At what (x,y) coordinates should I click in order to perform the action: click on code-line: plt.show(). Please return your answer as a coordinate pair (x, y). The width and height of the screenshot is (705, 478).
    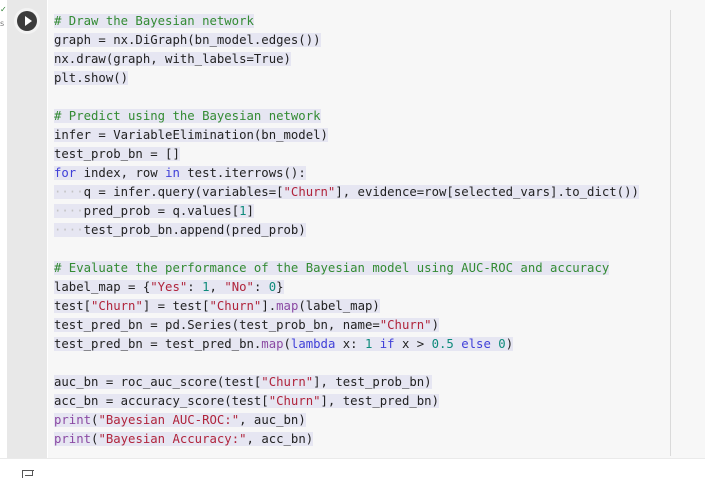
    Looking at the image, I should click on (346, 78).